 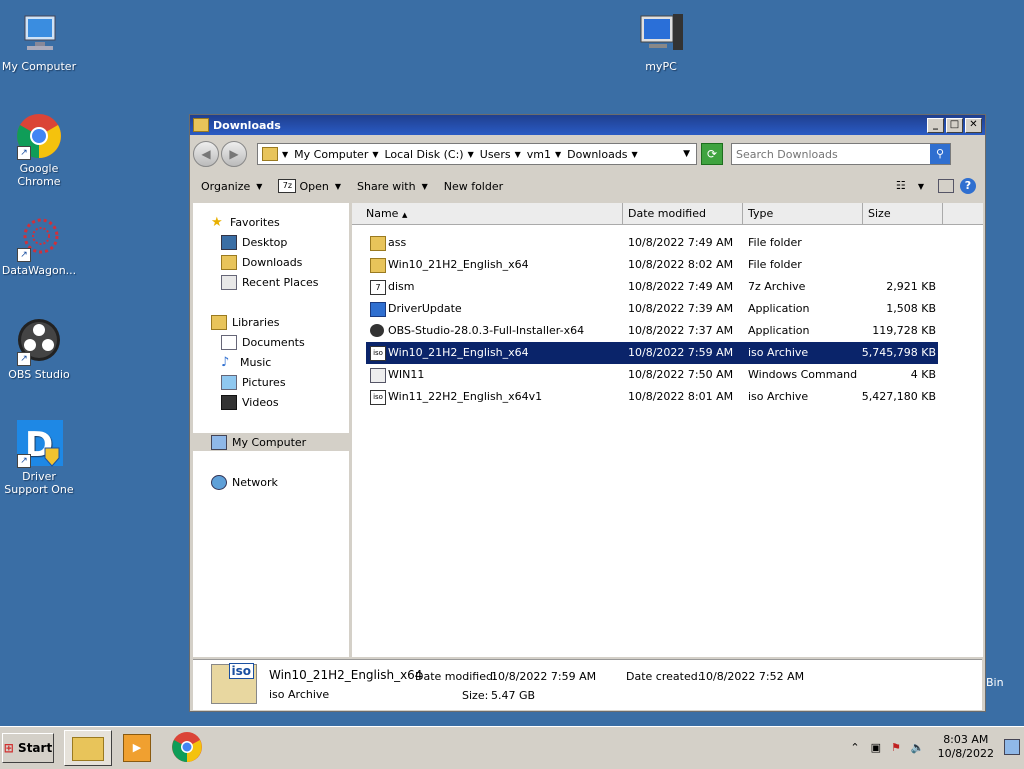 What do you see at coordinates (587, 125) in the screenshot?
I see `title-bar: Downloads _ □ ✕` at bounding box center [587, 125].